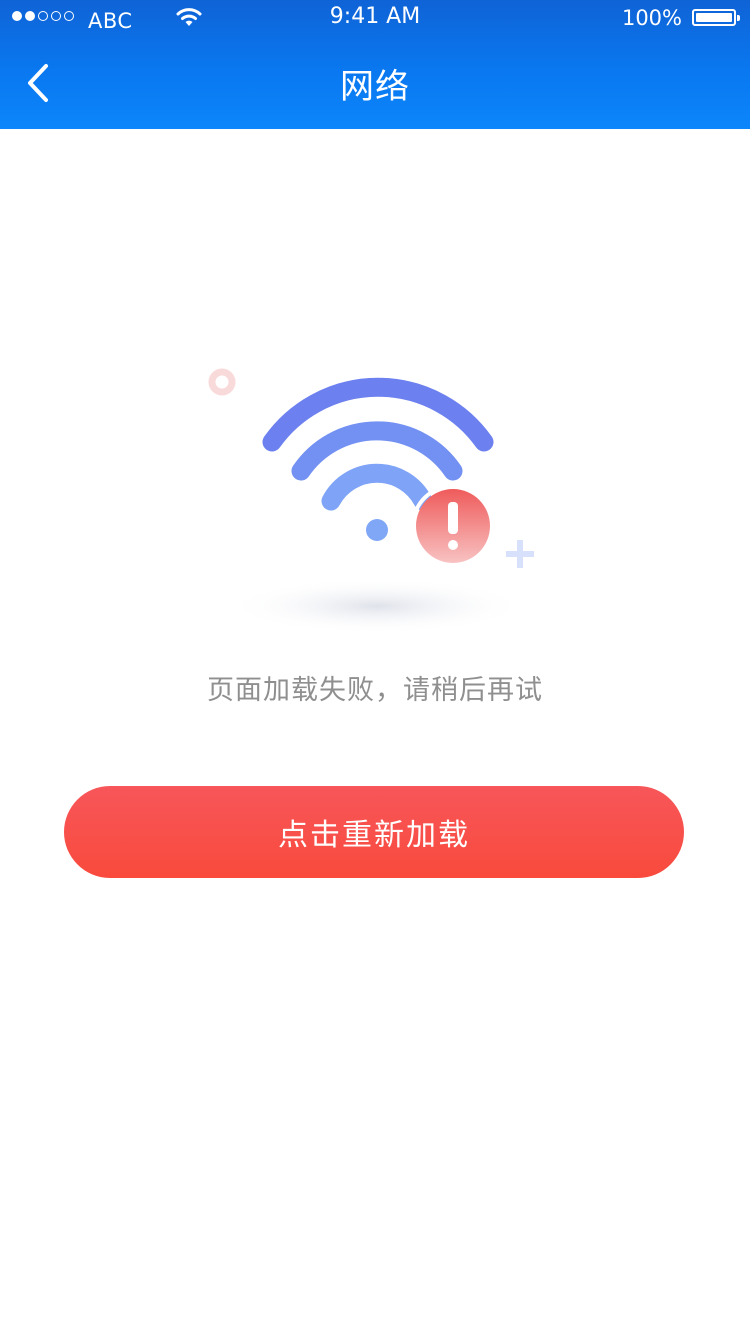  I want to click on wifi-error-icon, so click(371, 501).